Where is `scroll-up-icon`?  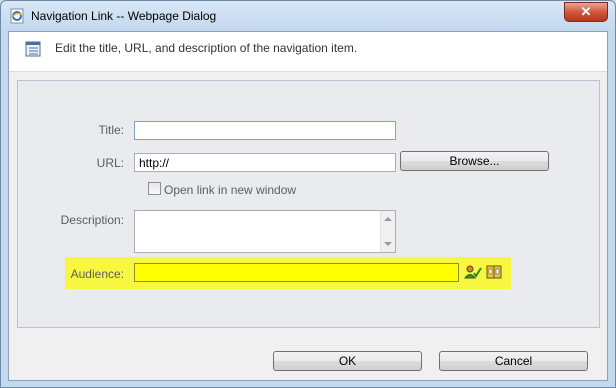 scroll-up-icon is located at coordinates (388, 219).